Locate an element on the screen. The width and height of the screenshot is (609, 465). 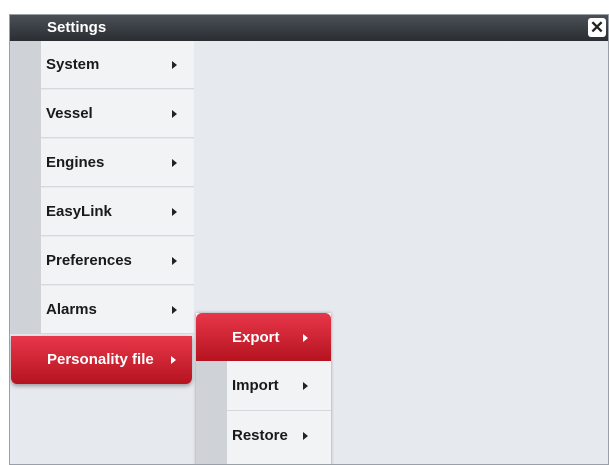
menu-item-label: Personality file is located at coordinates (100, 359).